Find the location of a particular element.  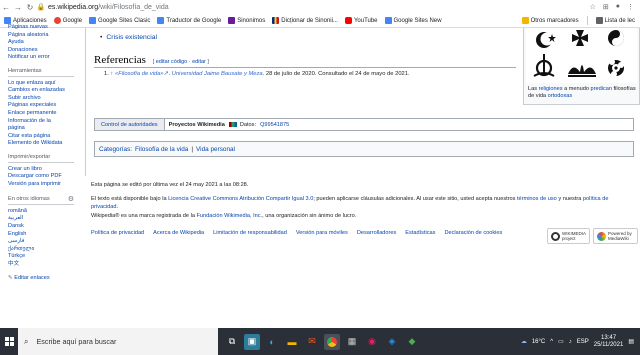

categories-label: Categorías is located at coordinates (114, 149).